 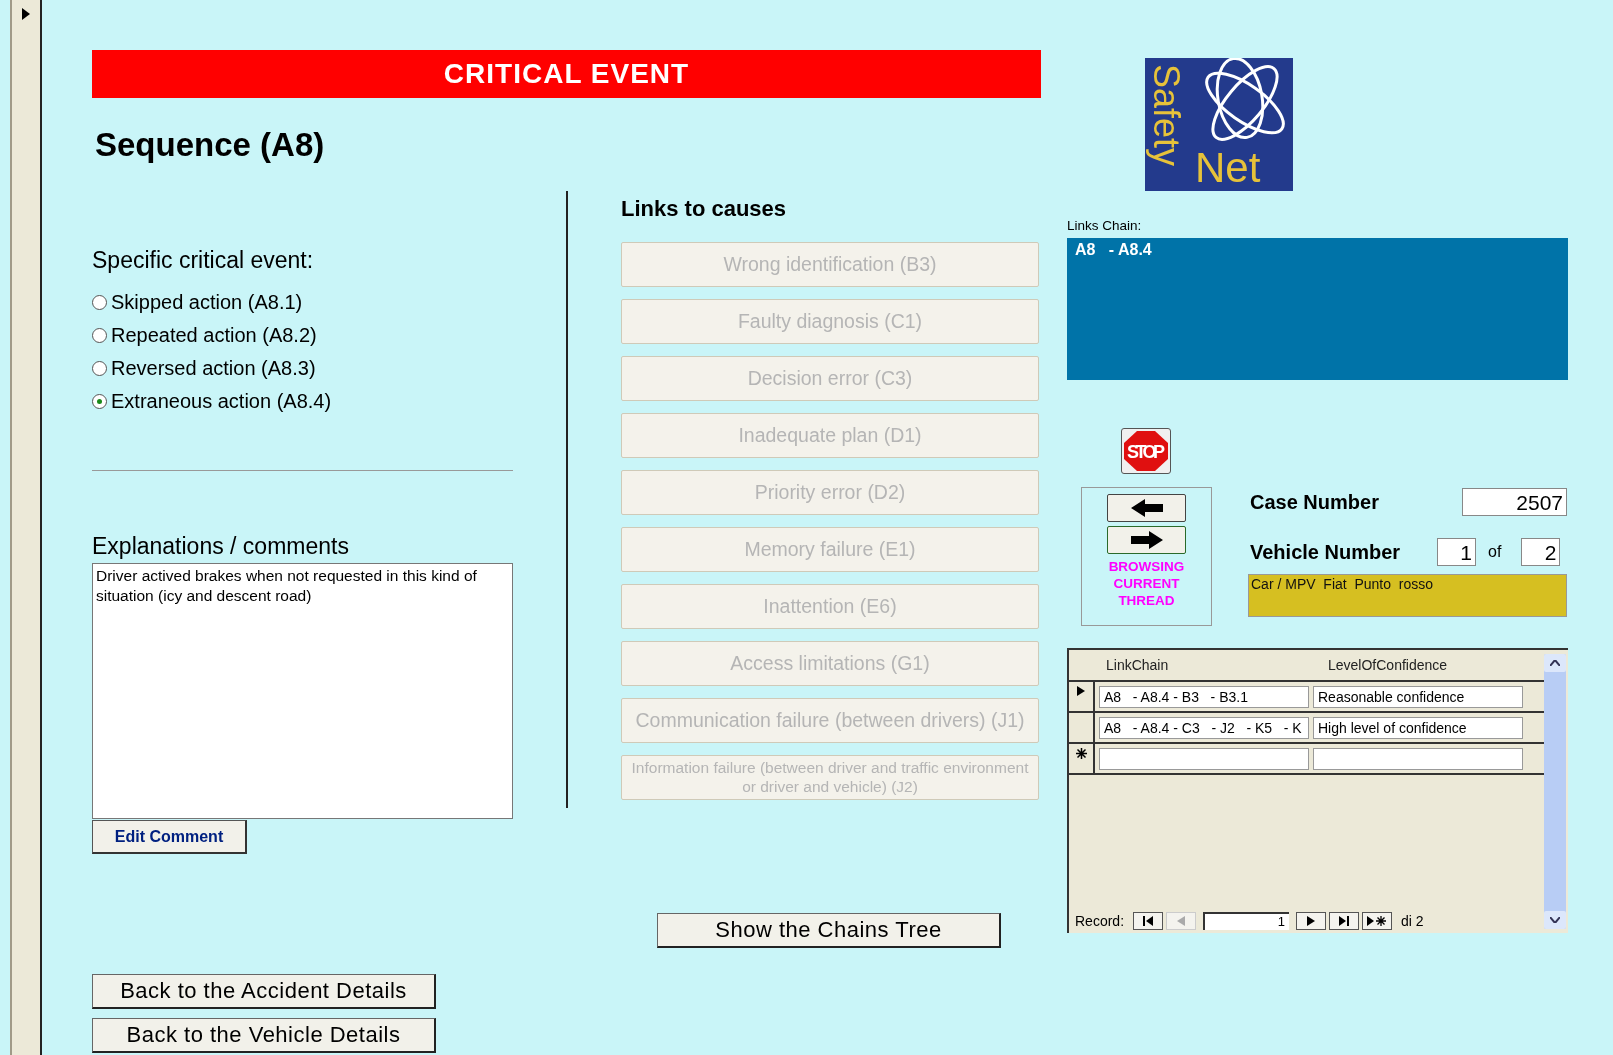 I want to click on new-record-icon, so click(x=1377, y=921).